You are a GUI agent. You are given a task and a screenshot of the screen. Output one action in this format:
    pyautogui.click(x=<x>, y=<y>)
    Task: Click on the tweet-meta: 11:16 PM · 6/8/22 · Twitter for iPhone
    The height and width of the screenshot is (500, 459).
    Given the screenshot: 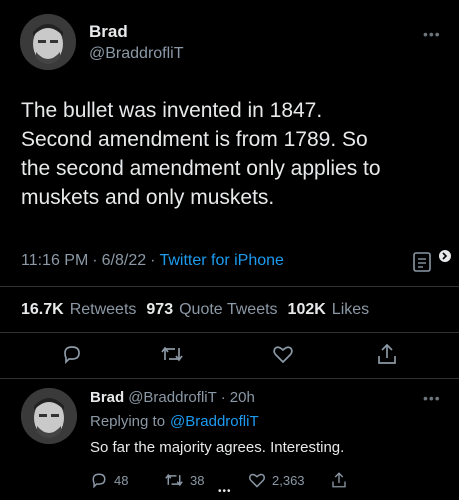 What is the action you would take?
    pyautogui.click(x=152, y=261)
    